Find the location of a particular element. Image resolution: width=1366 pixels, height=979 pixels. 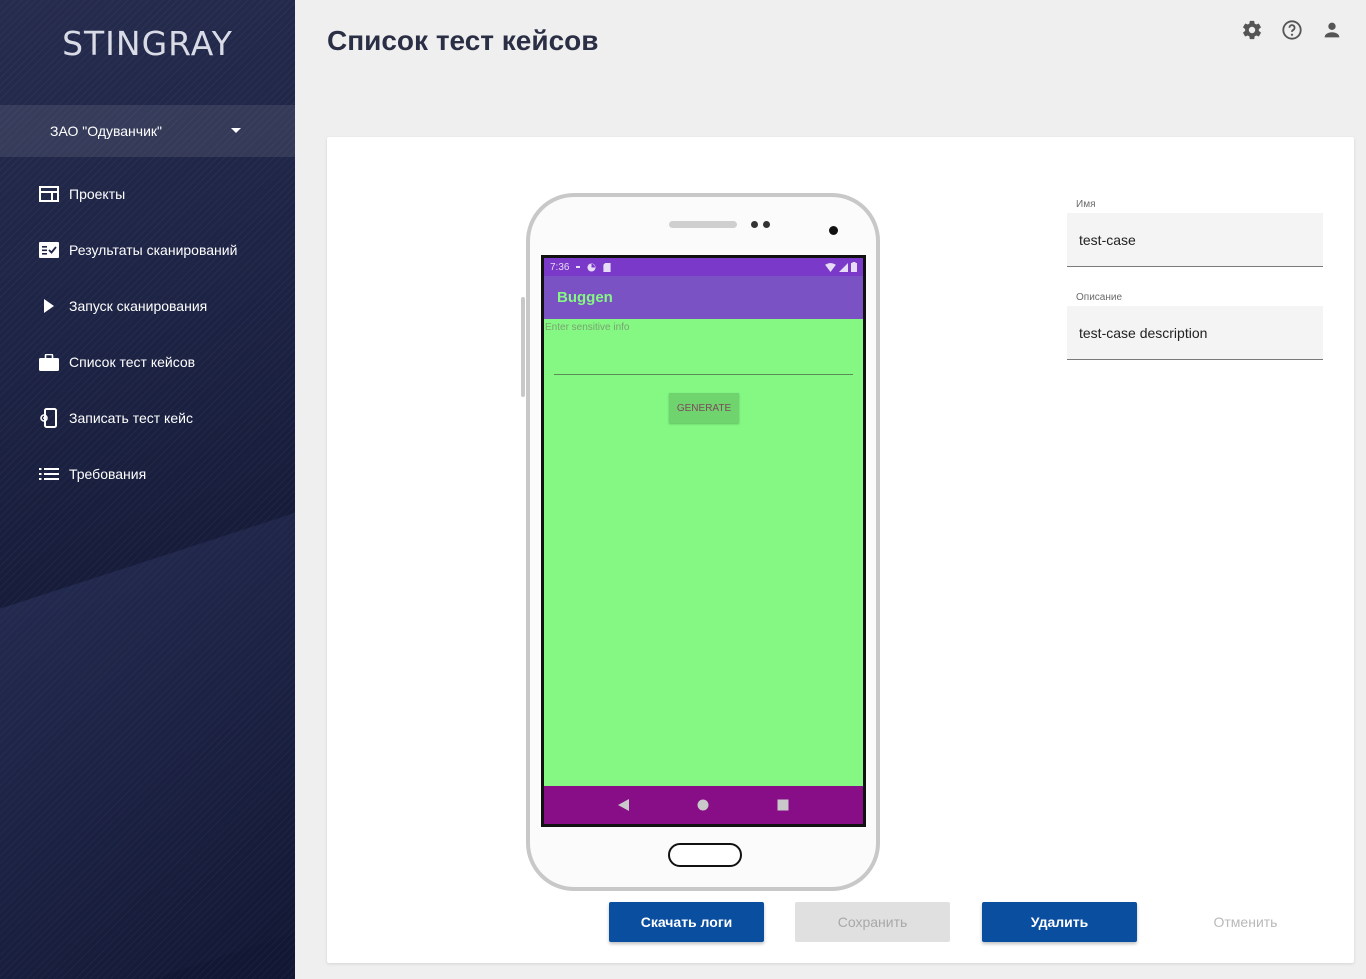

sidebar-item-scan-results: Результаты сканирований is located at coordinates (147, 250).